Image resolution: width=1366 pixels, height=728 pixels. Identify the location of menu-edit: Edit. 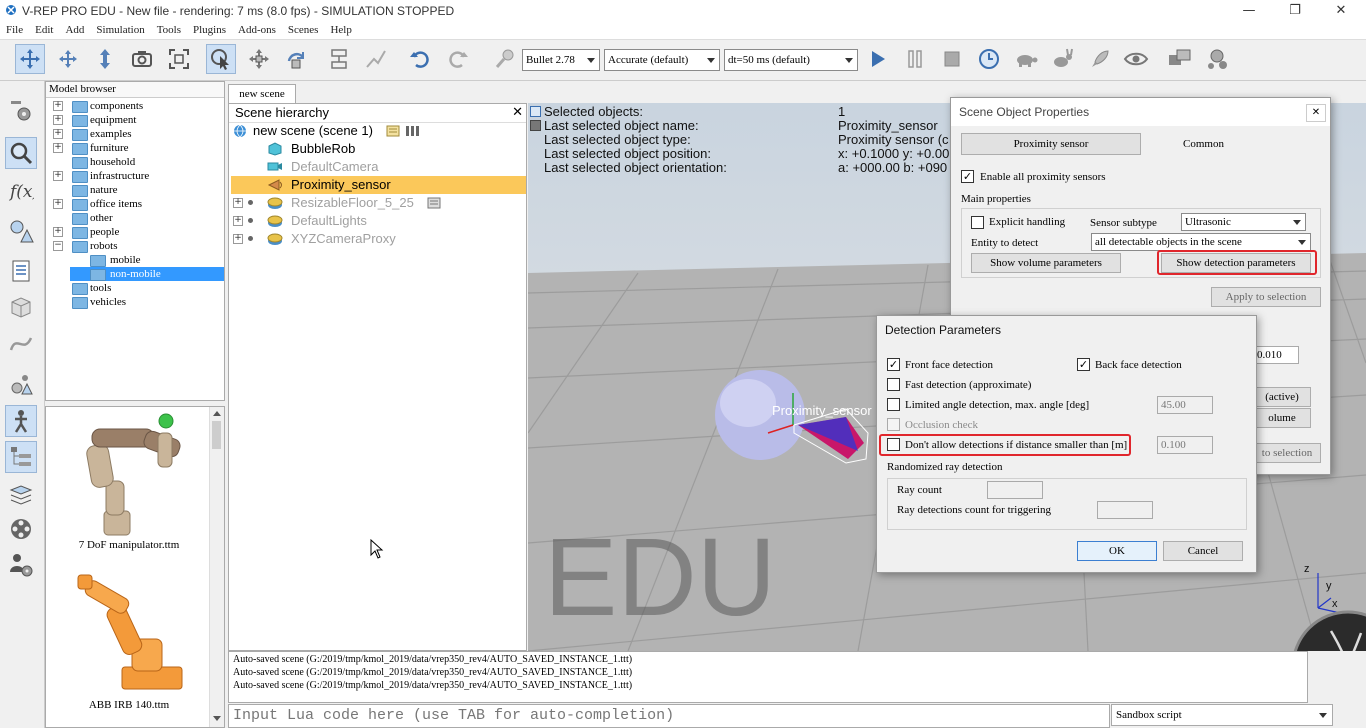
(44, 30).